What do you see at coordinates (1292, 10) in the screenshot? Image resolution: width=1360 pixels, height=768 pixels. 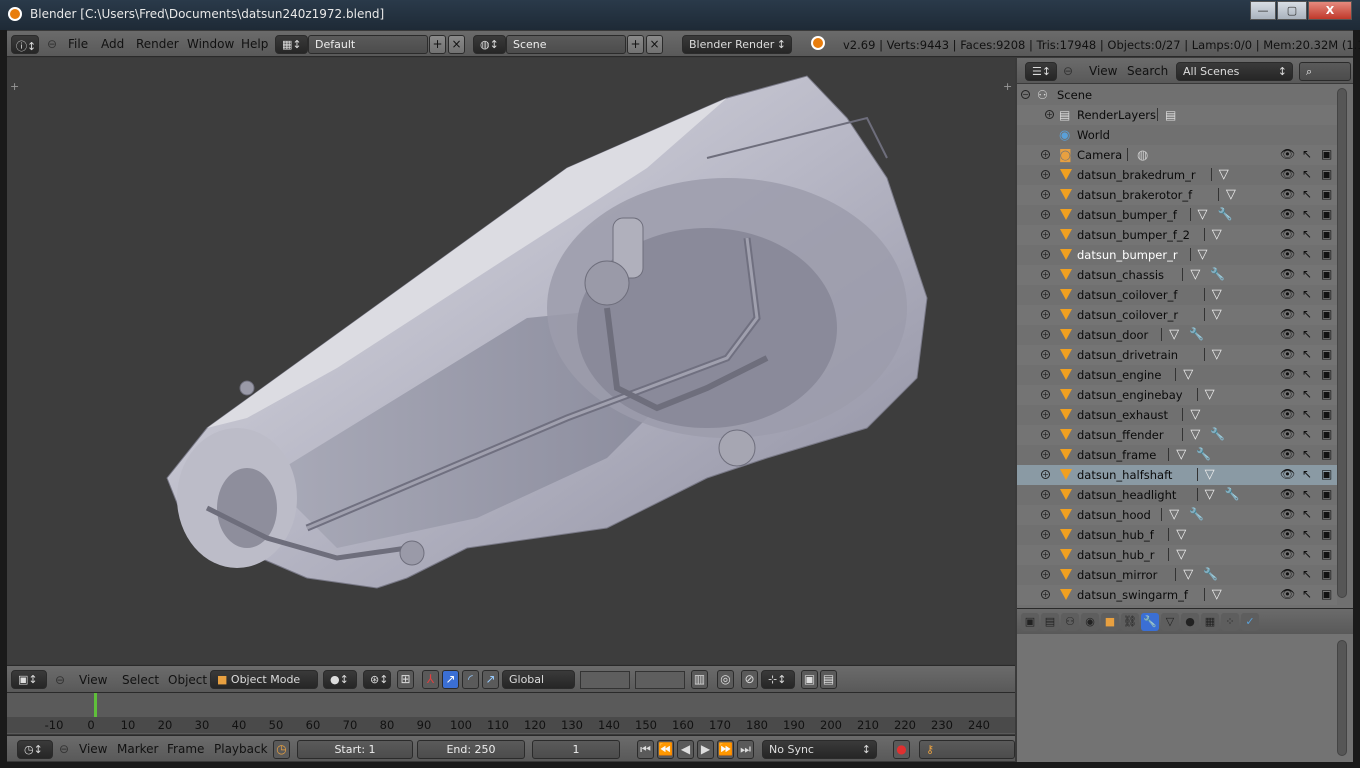 I see `maximize-button: ▢` at bounding box center [1292, 10].